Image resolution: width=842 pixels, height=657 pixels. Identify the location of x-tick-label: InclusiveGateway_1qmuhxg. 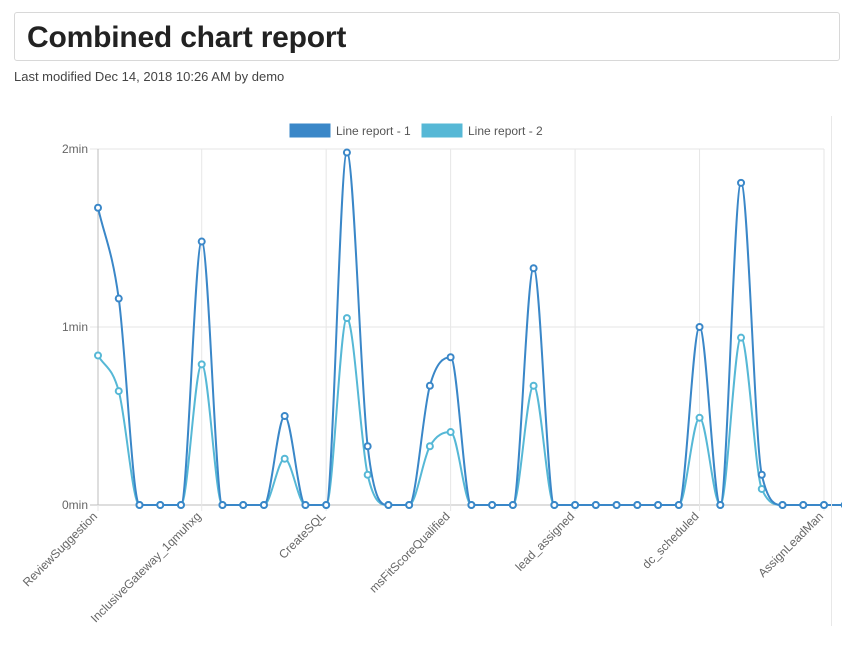
(146, 567).